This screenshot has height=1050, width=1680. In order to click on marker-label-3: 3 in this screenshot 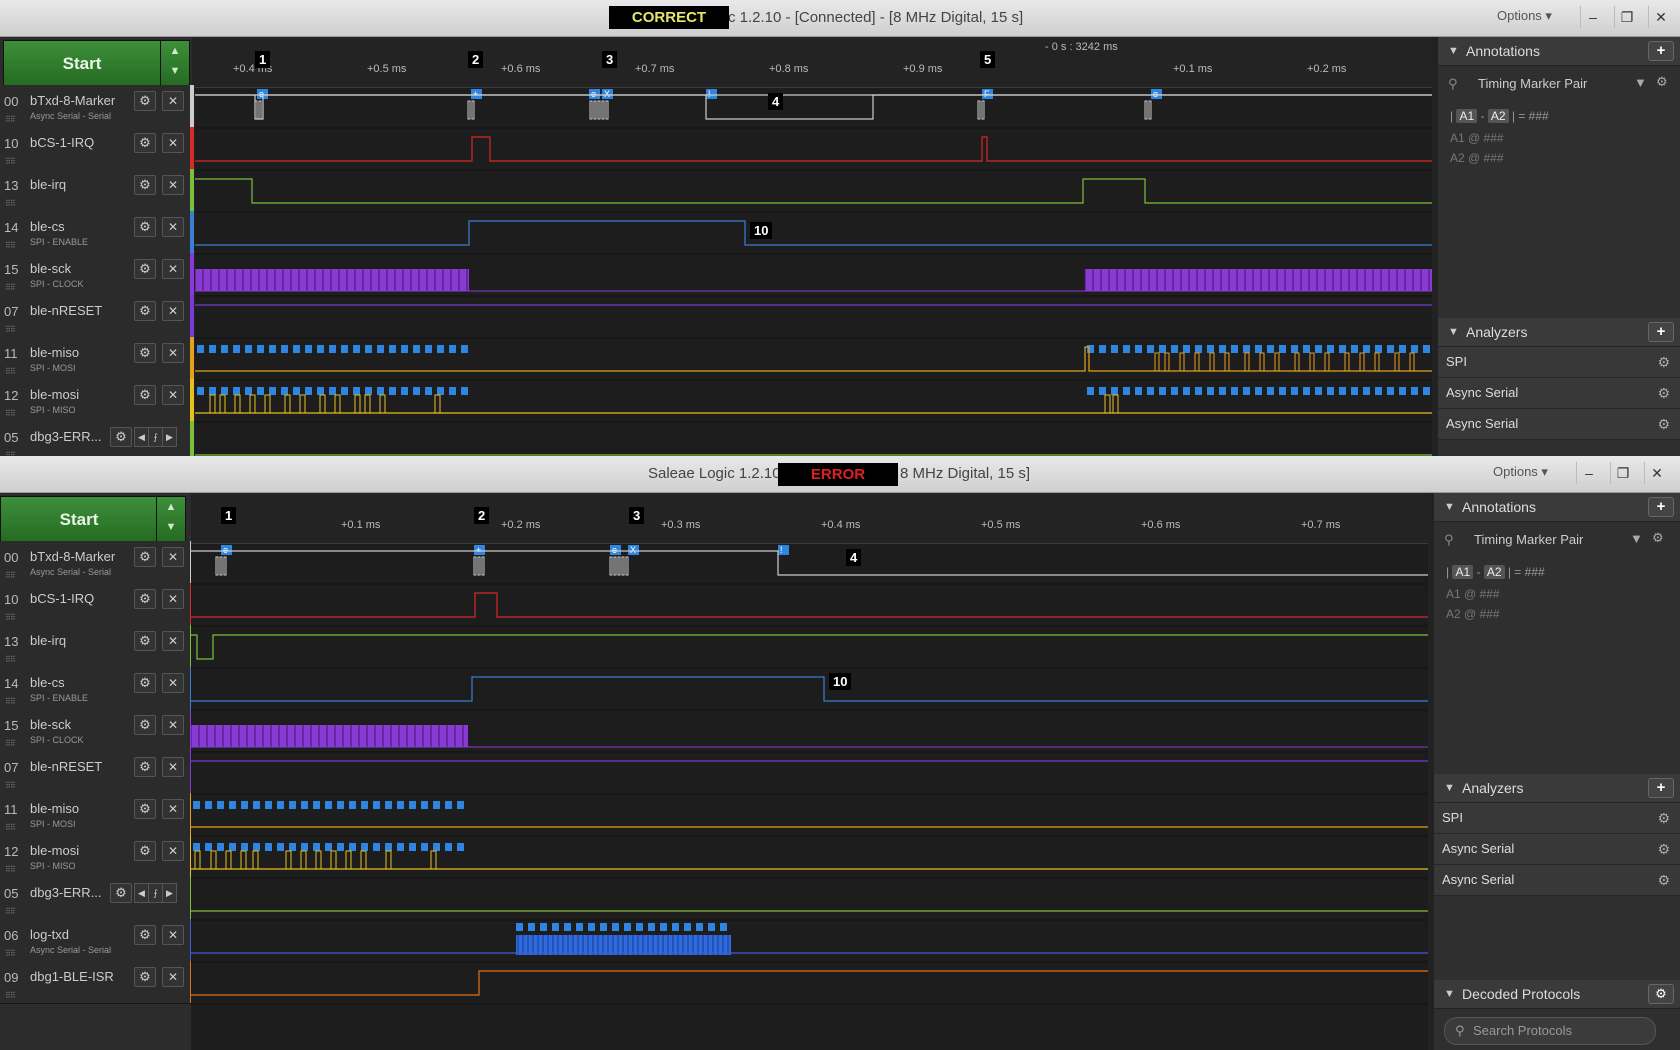, I will do `click(637, 515)`.